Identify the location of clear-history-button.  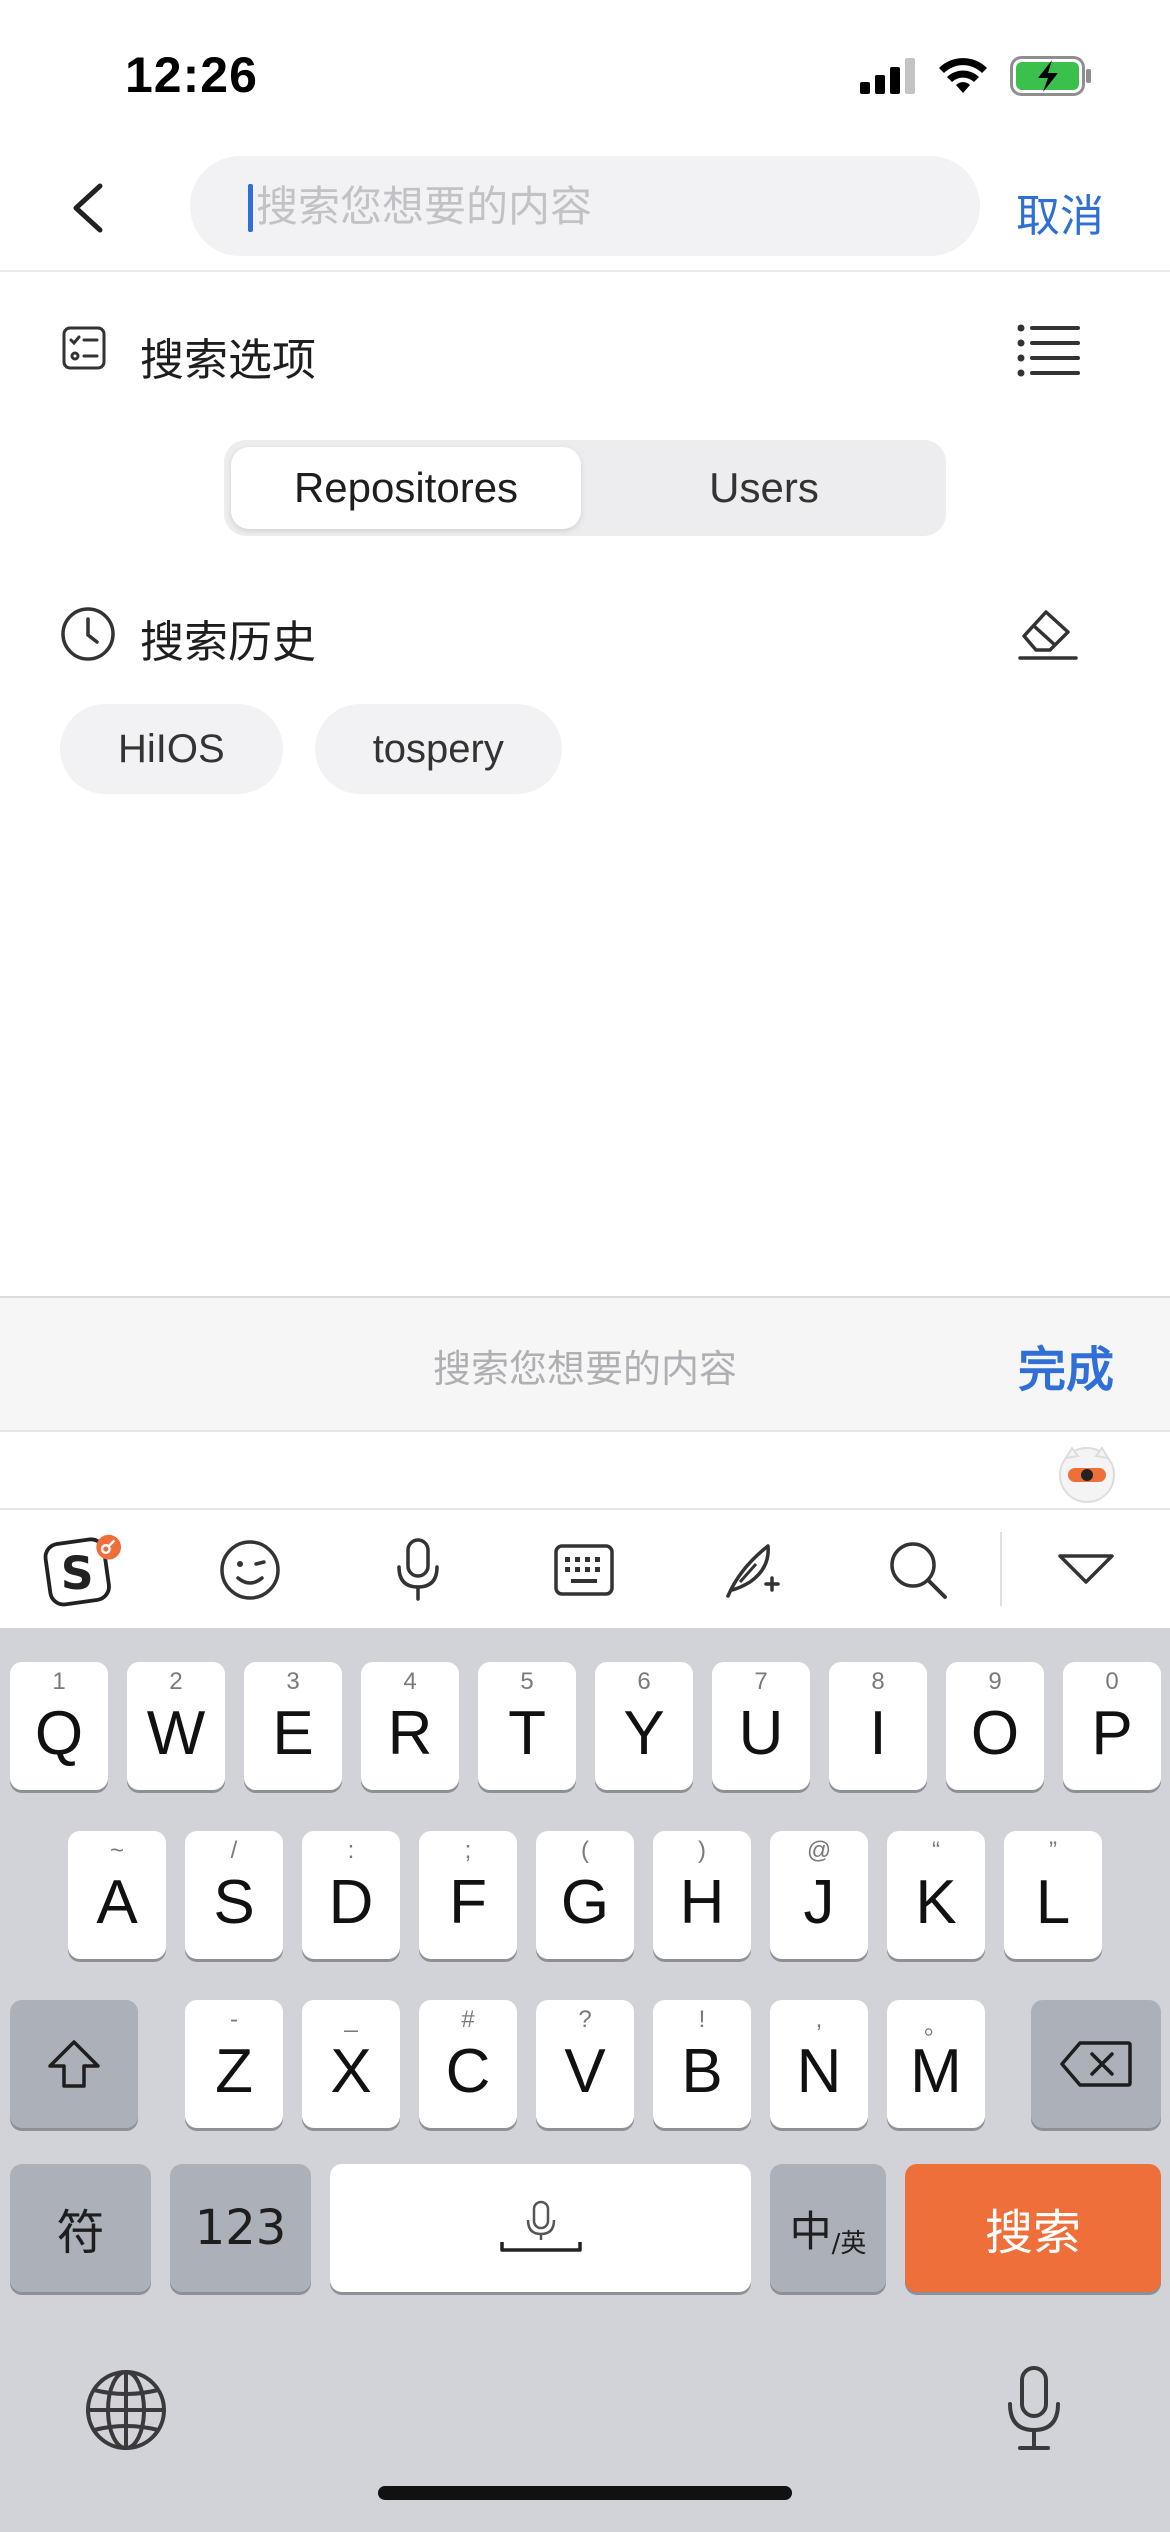
(1048, 633).